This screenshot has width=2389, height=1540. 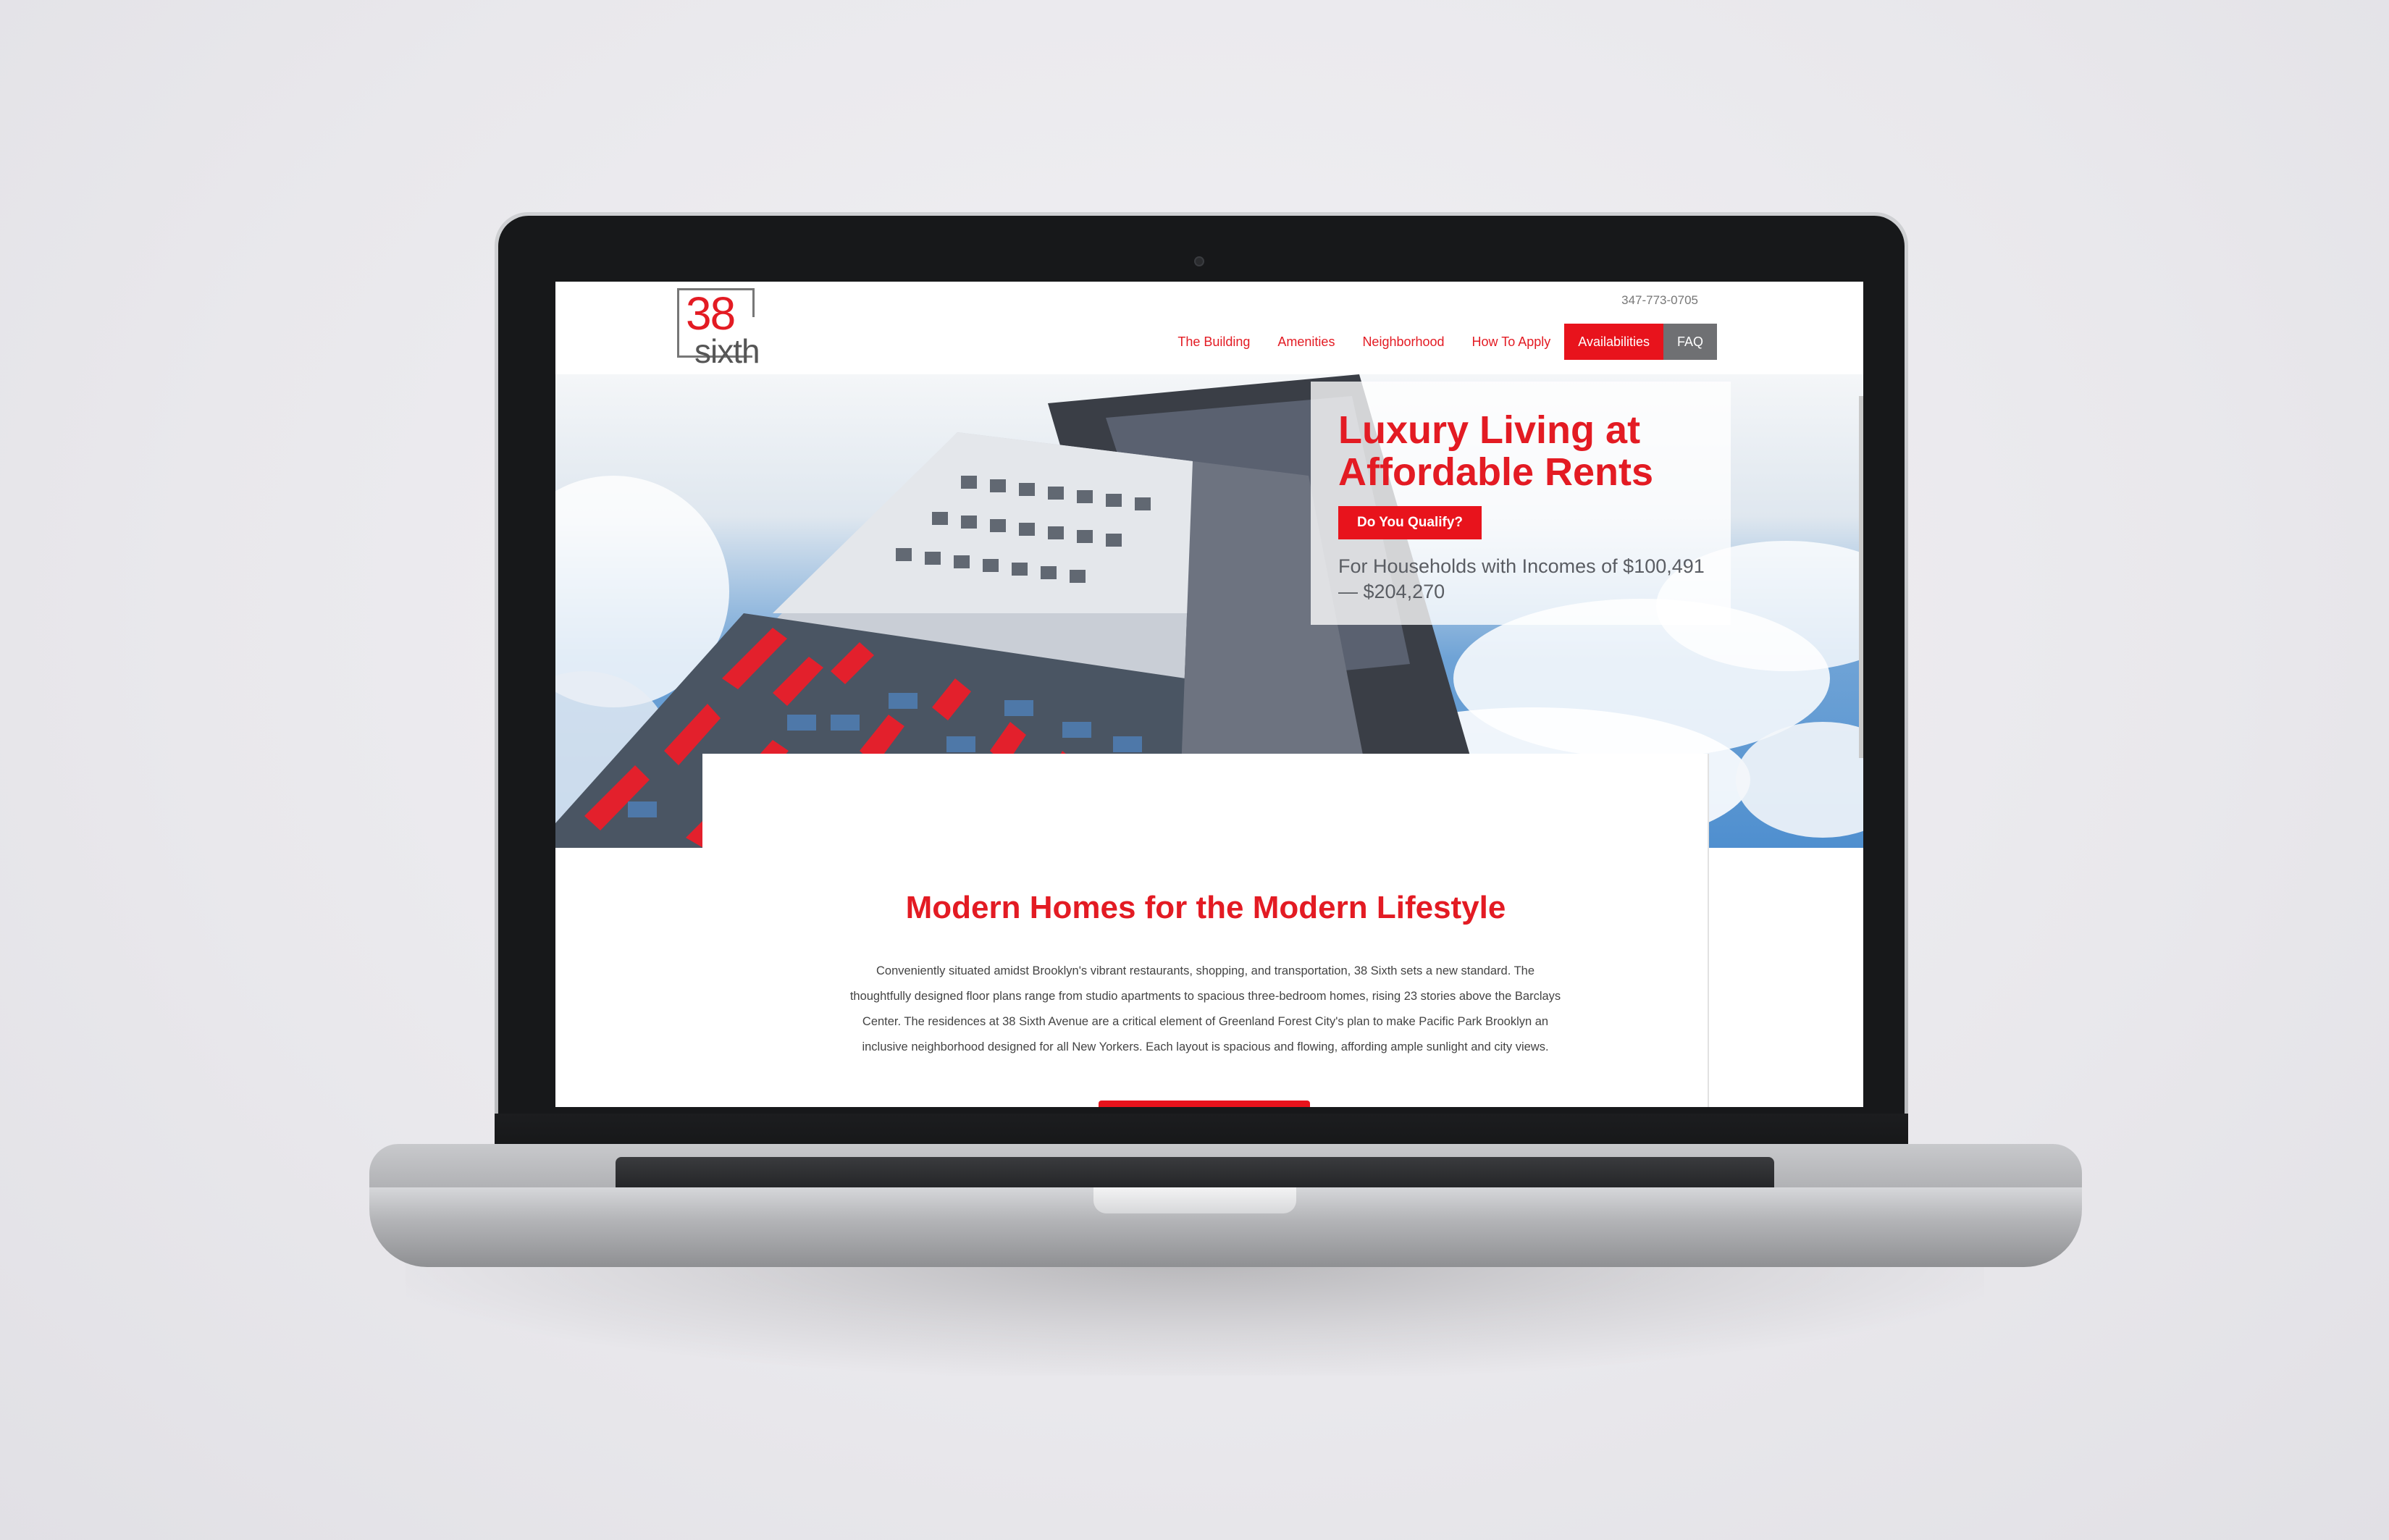 What do you see at coordinates (1306, 342) in the screenshot?
I see `nav-amenities: Amenities` at bounding box center [1306, 342].